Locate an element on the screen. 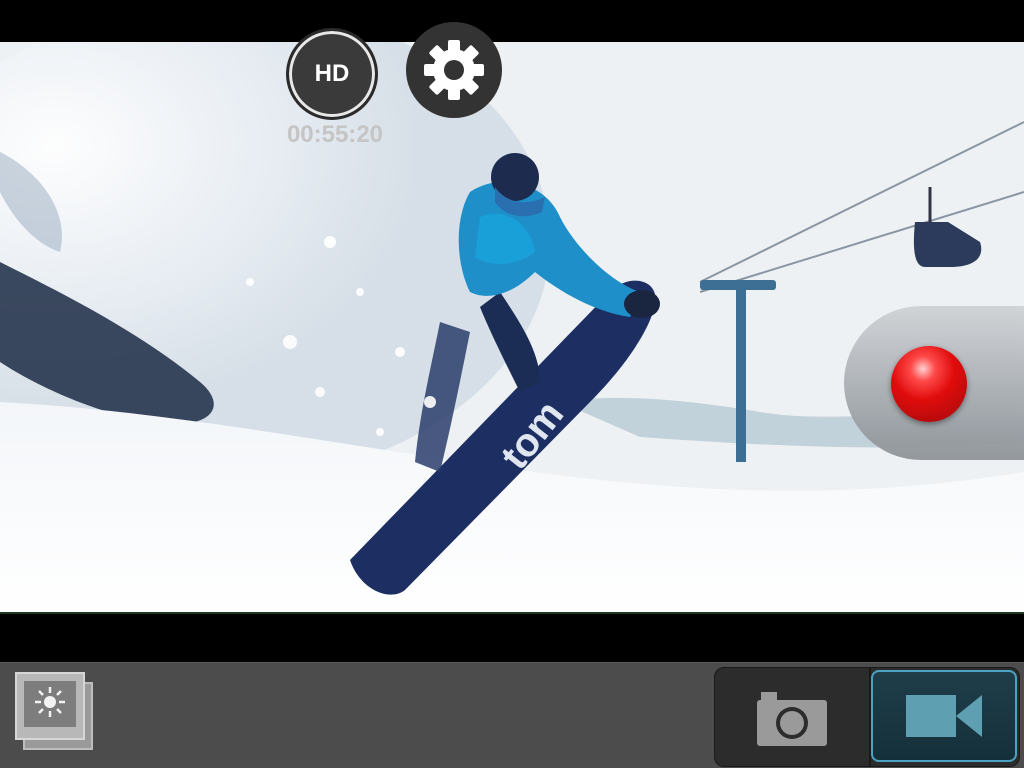  settings-button is located at coordinates (454, 70).